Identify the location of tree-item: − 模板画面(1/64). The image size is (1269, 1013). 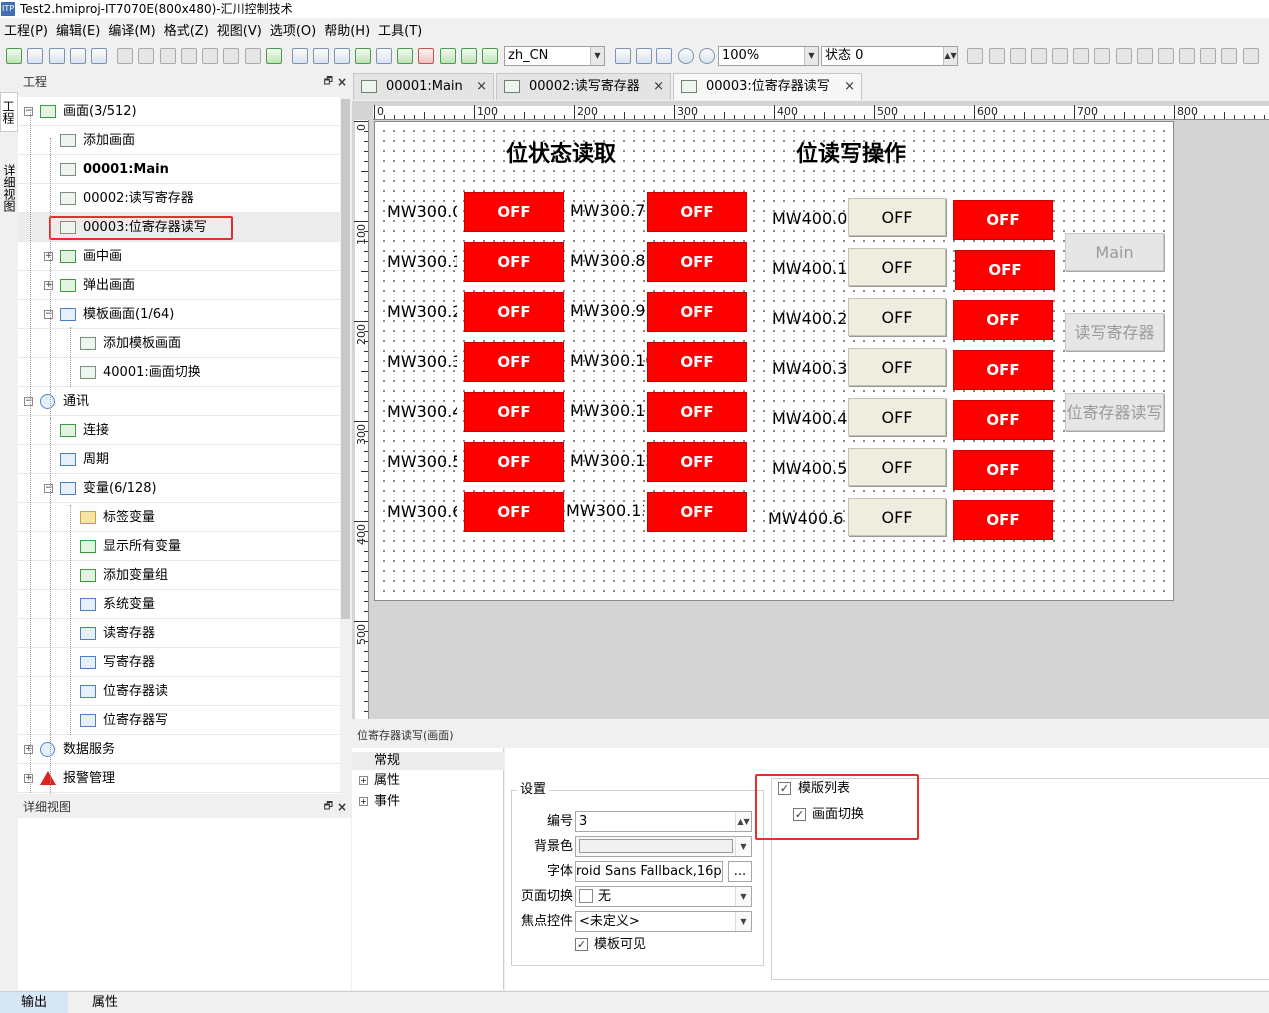
(179, 314).